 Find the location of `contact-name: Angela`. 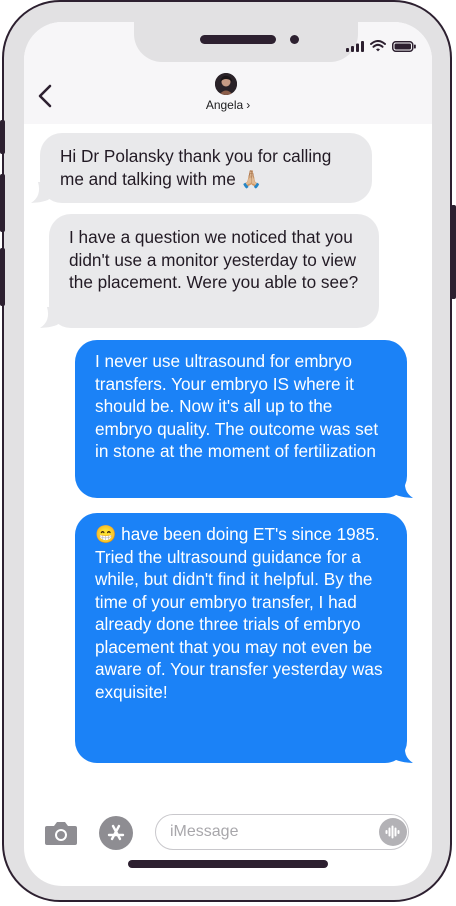

contact-name: Angela is located at coordinates (224, 105).